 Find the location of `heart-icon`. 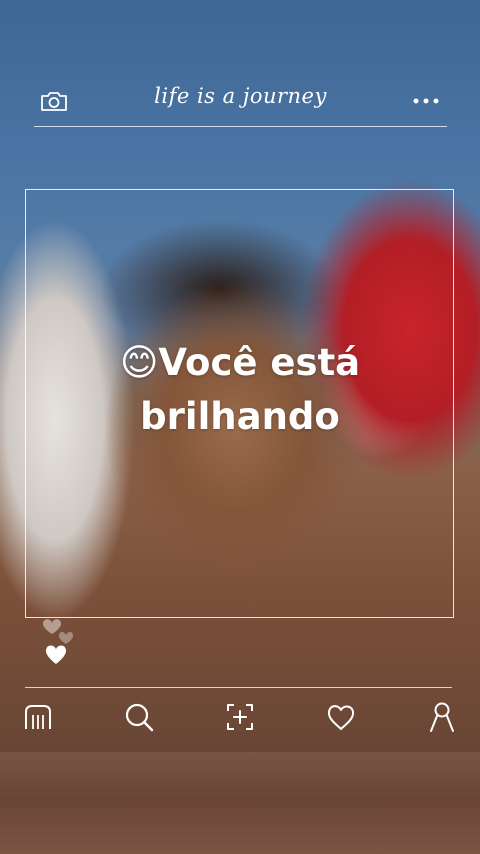

heart-icon is located at coordinates (341, 717).